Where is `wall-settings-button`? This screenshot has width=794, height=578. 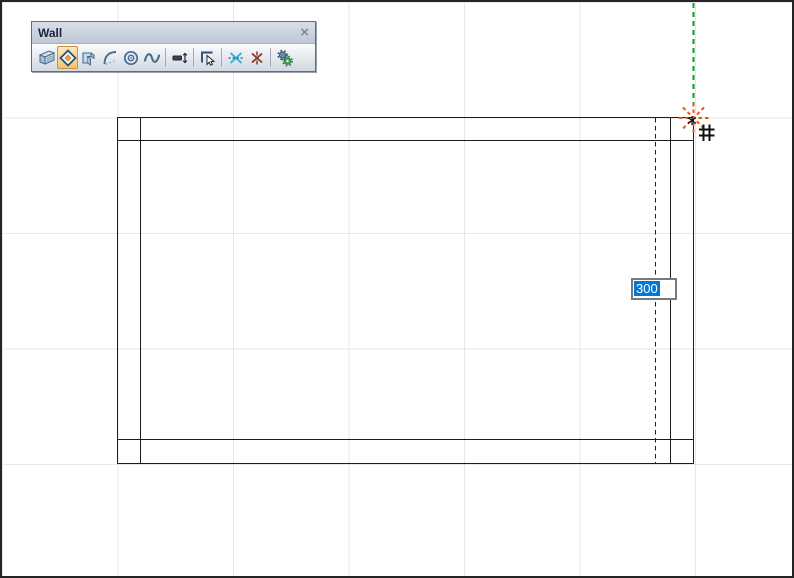 wall-settings-button is located at coordinates (284, 57).